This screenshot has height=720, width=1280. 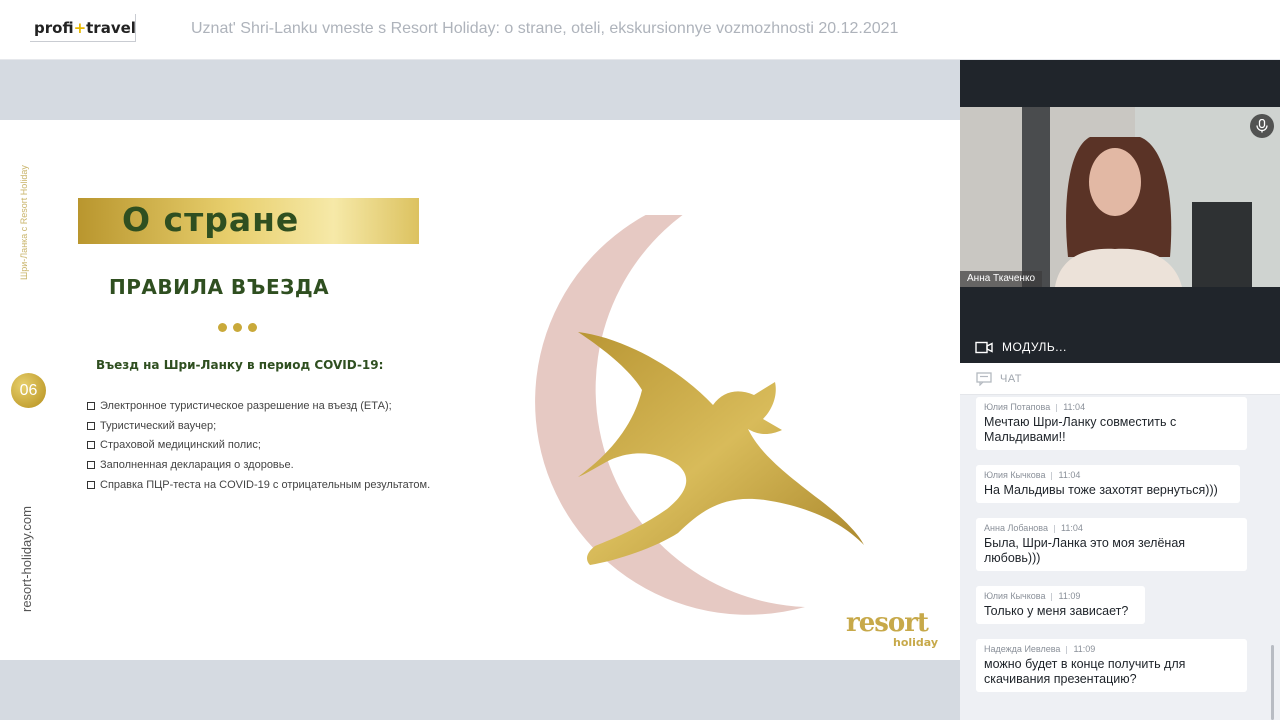 What do you see at coordinates (1017, 407) in the screenshot?
I see `message-author: Юлия Потапова` at bounding box center [1017, 407].